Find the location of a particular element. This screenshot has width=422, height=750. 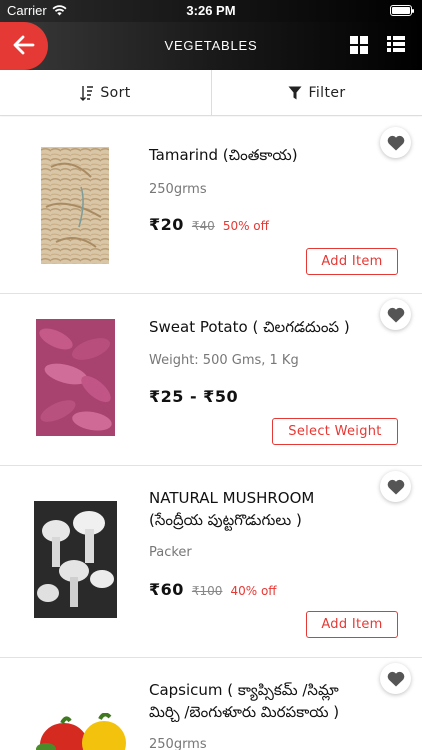

grid-view-button is located at coordinates (360, 46).